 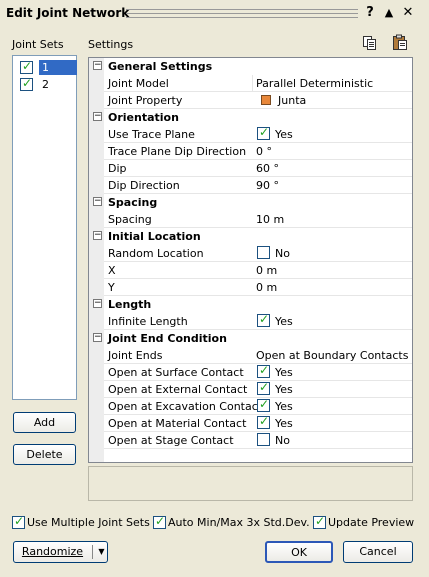 What do you see at coordinates (250, 338) in the screenshot?
I see `section-joint-end-condition: − Joint End Condition` at bounding box center [250, 338].